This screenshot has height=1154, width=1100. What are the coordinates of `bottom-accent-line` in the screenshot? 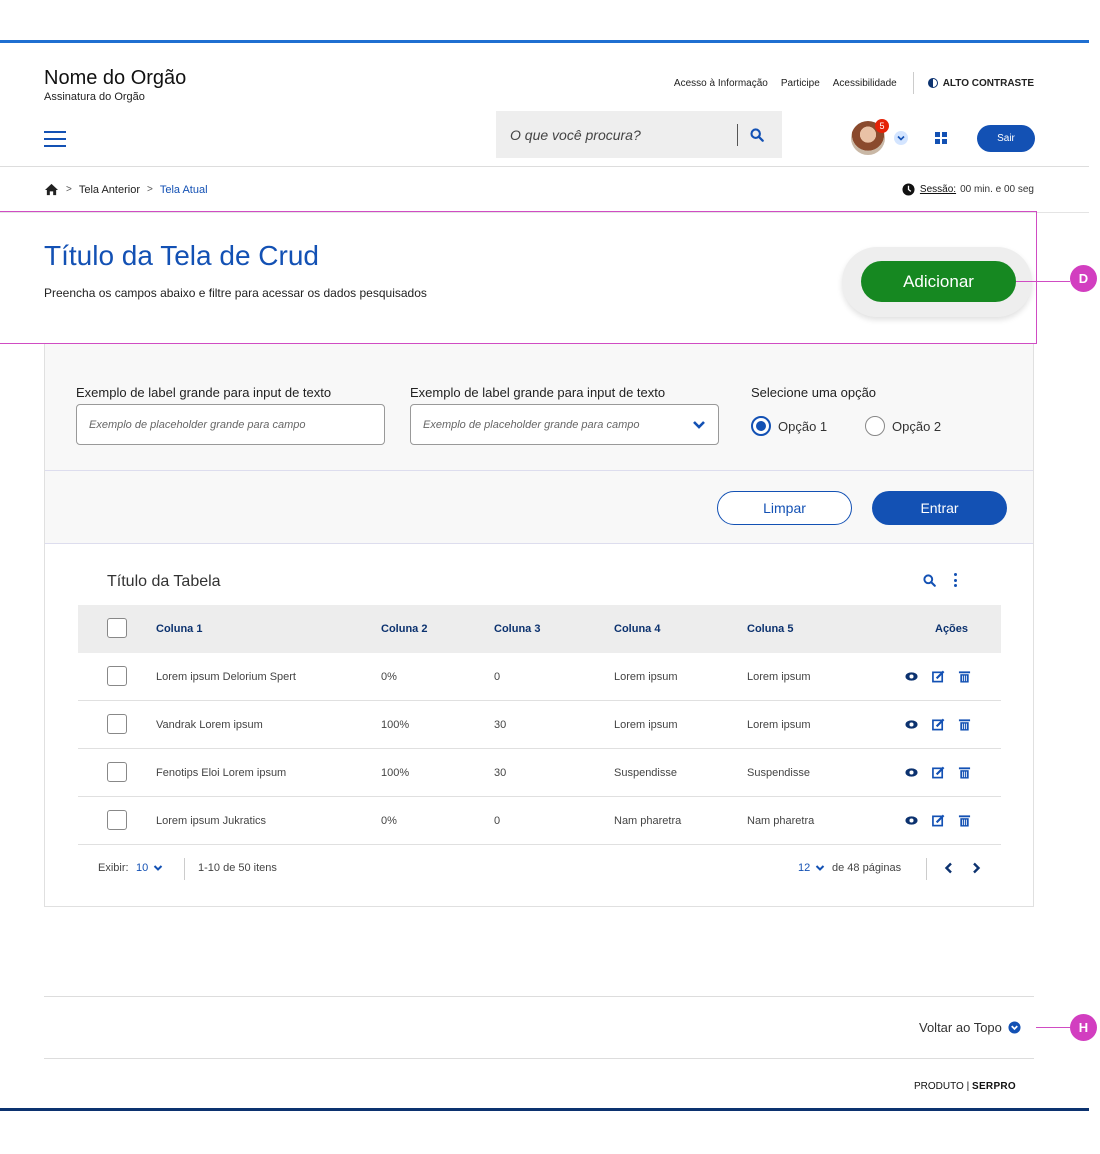 It's located at (544, 1109).